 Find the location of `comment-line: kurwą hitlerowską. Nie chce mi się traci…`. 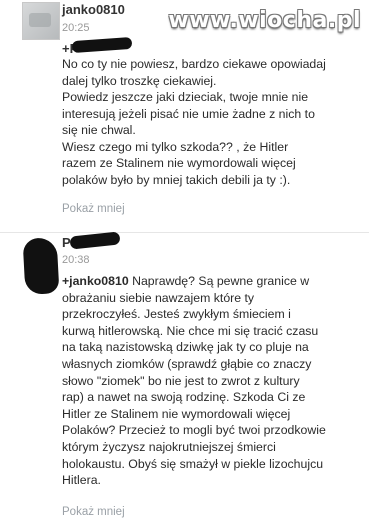

comment-line: kurwą hitlerowską. Nie chce mi się traci… is located at coordinates (190, 330).